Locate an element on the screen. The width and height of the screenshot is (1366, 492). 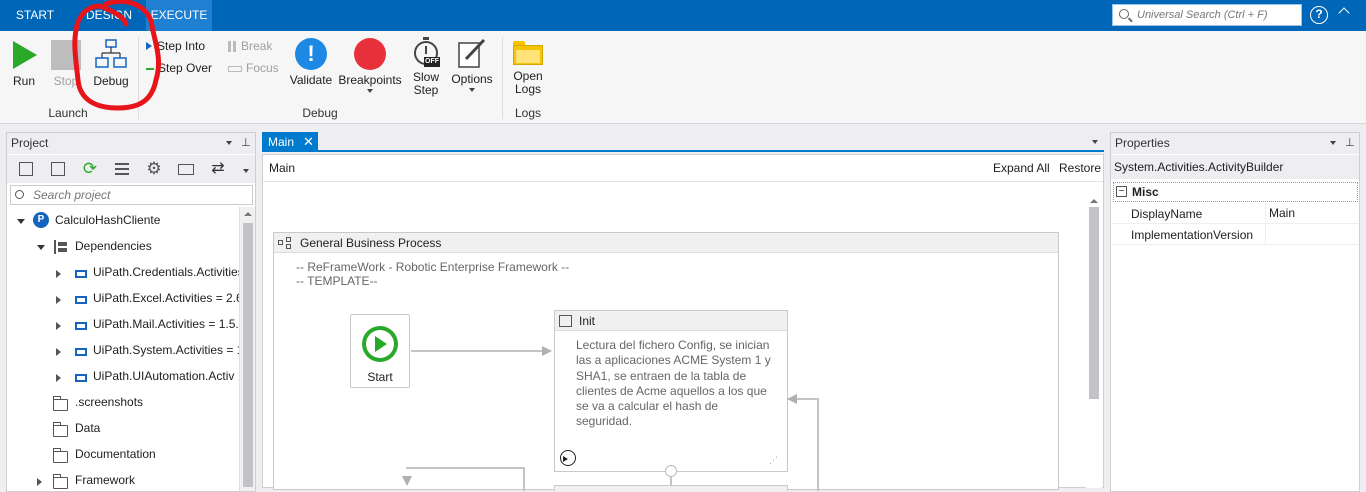
validate-label: Validate is located at coordinates (311, 80).